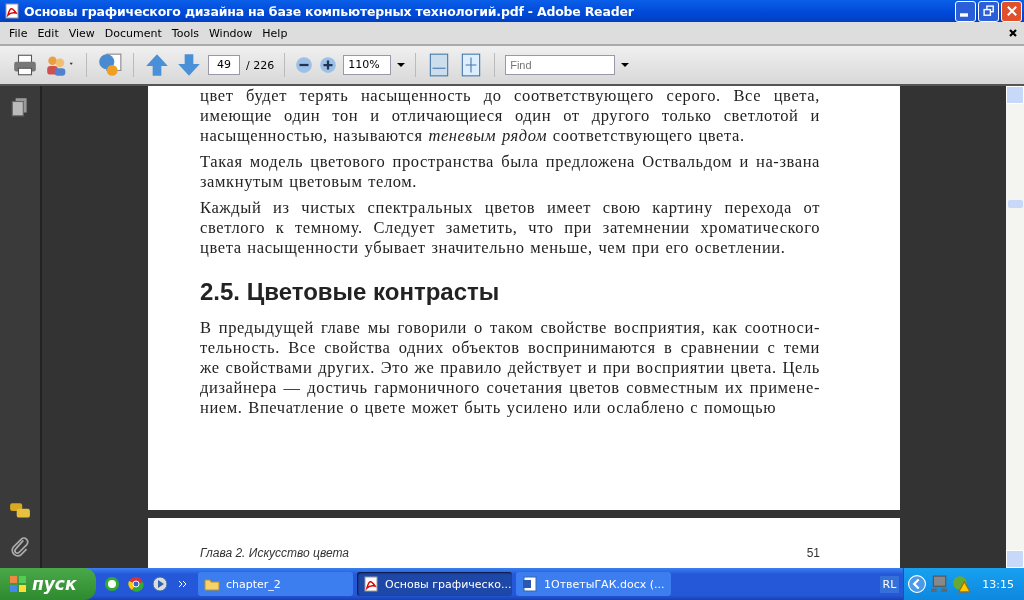  Describe the element at coordinates (917, 584) in the screenshot. I see `chevron-left-icon` at that location.